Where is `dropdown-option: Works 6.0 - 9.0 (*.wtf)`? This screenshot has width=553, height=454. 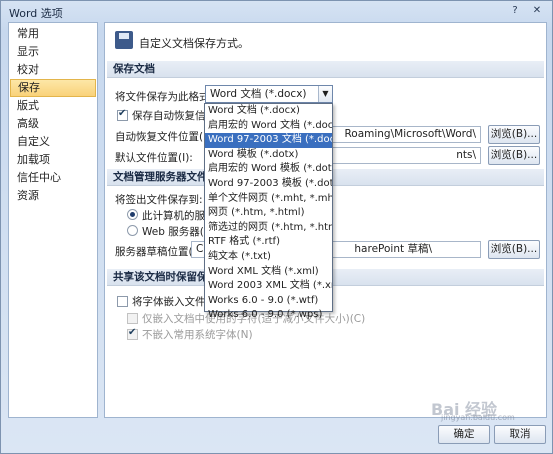
dropdown-option: Works 6.0 - 9.0 (*.wtf) is located at coordinates (268, 301).